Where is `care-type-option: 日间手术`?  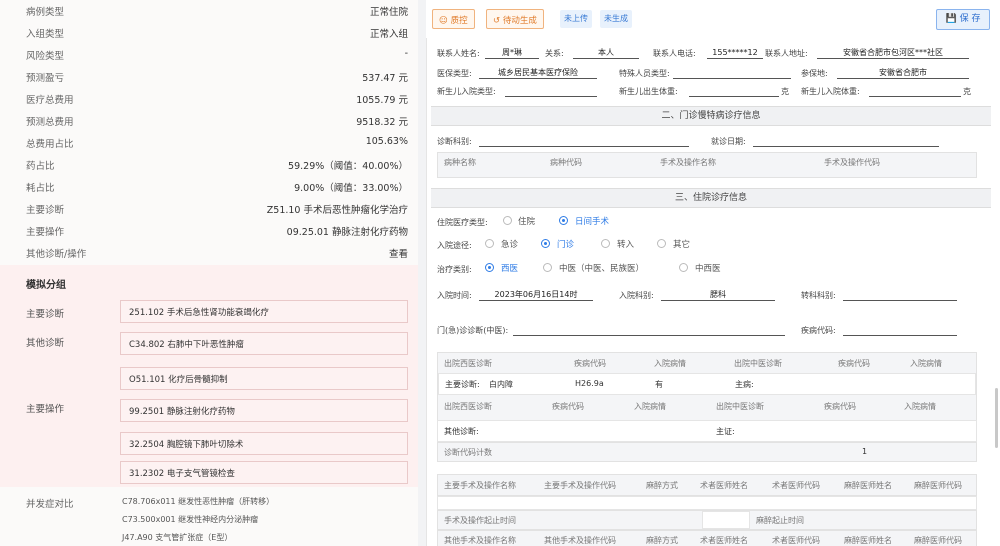
care-type-option: 日间手术 is located at coordinates (592, 221).